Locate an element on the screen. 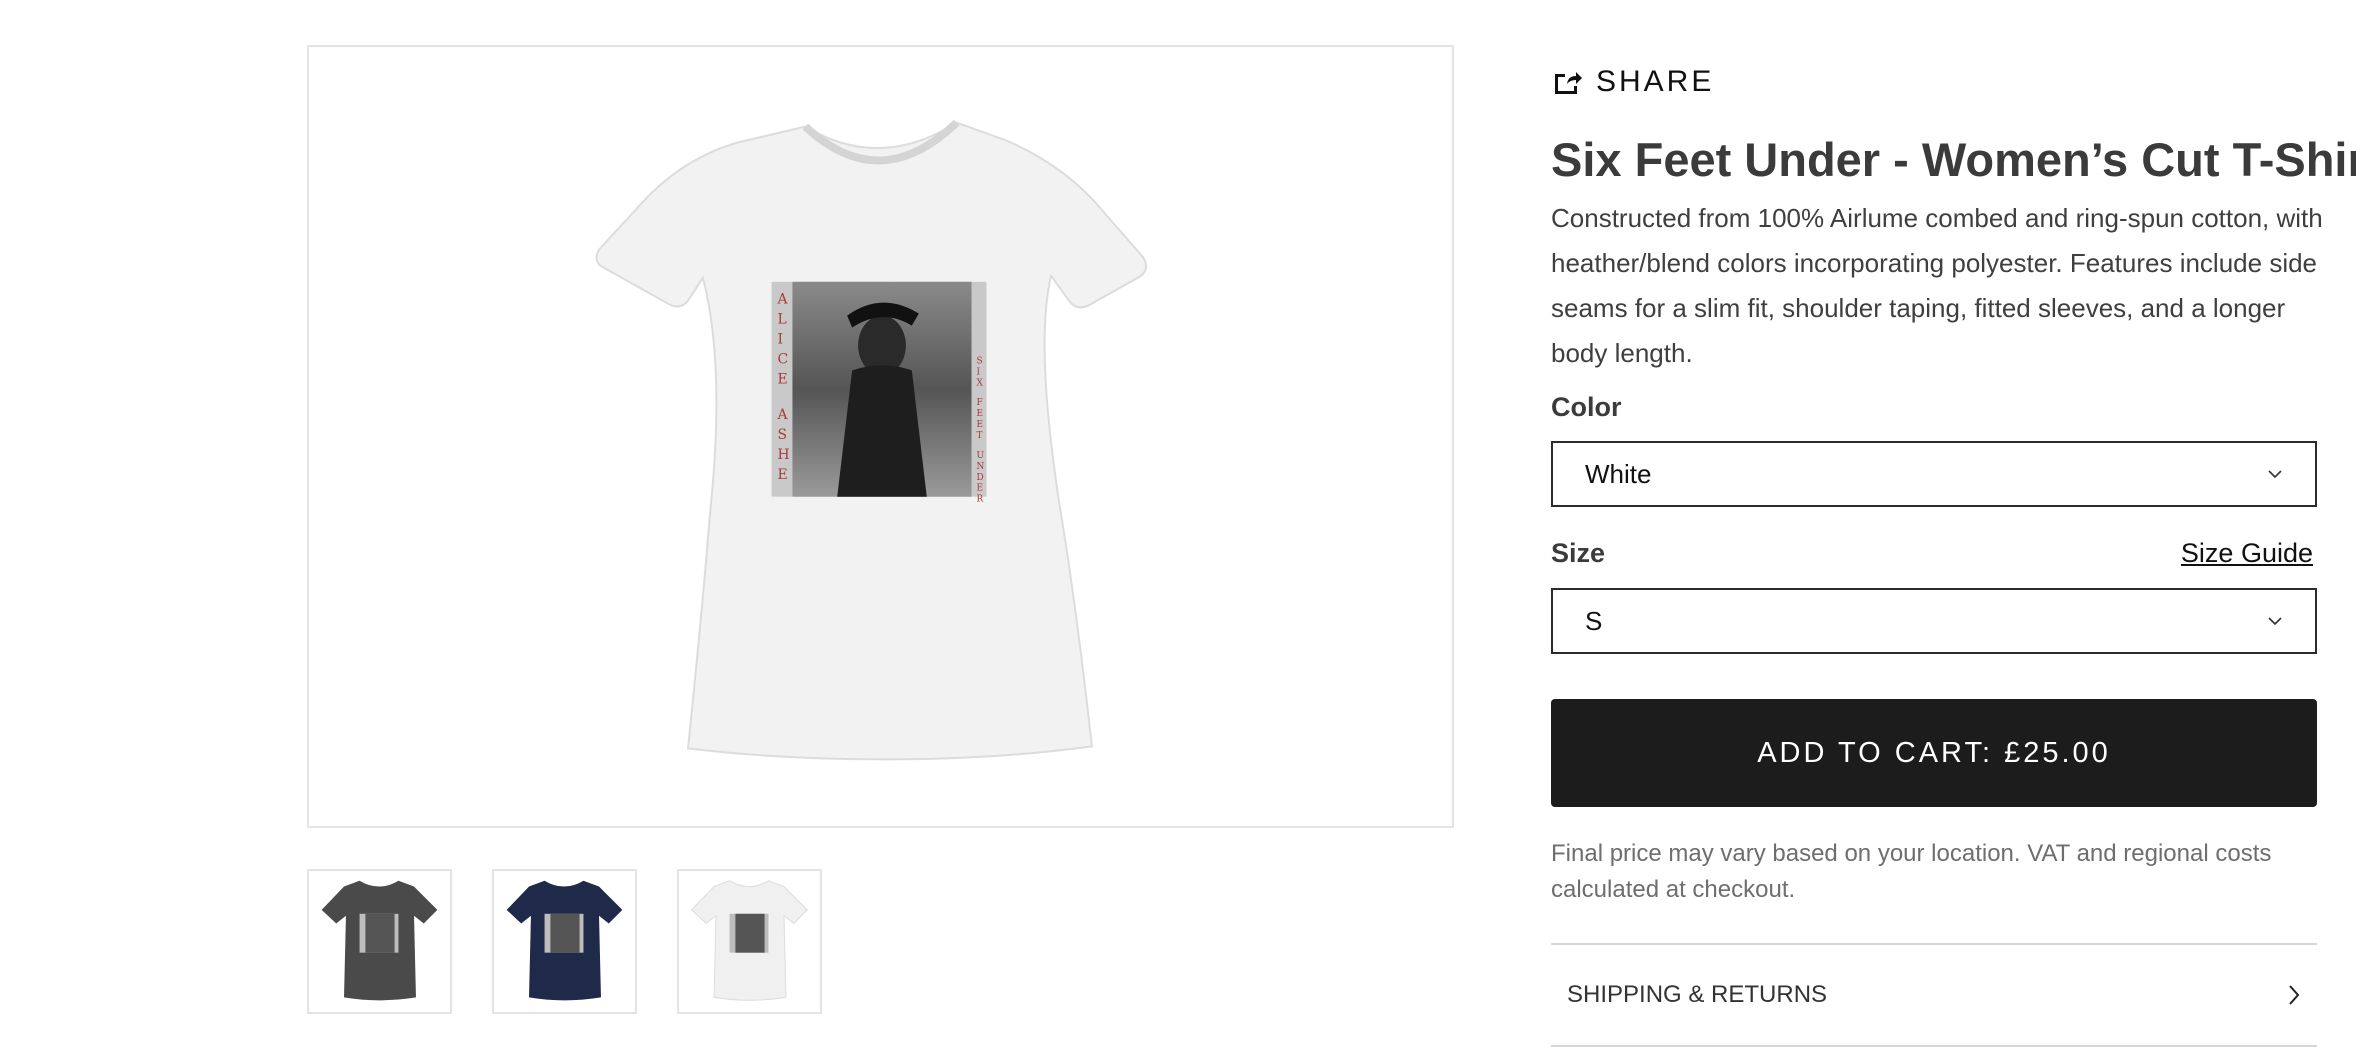 The image size is (2356, 1052). tshirt-illustration: ALICE ASHE SIX FEET UNDER is located at coordinates (871, 440).